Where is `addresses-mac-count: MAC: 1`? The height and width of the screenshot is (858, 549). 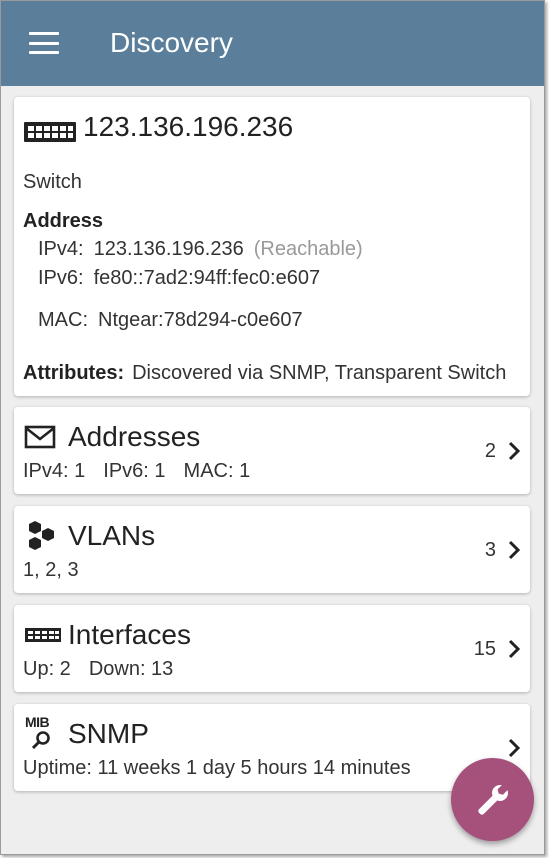
addresses-mac-count: MAC: 1 is located at coordinates (217, 471).